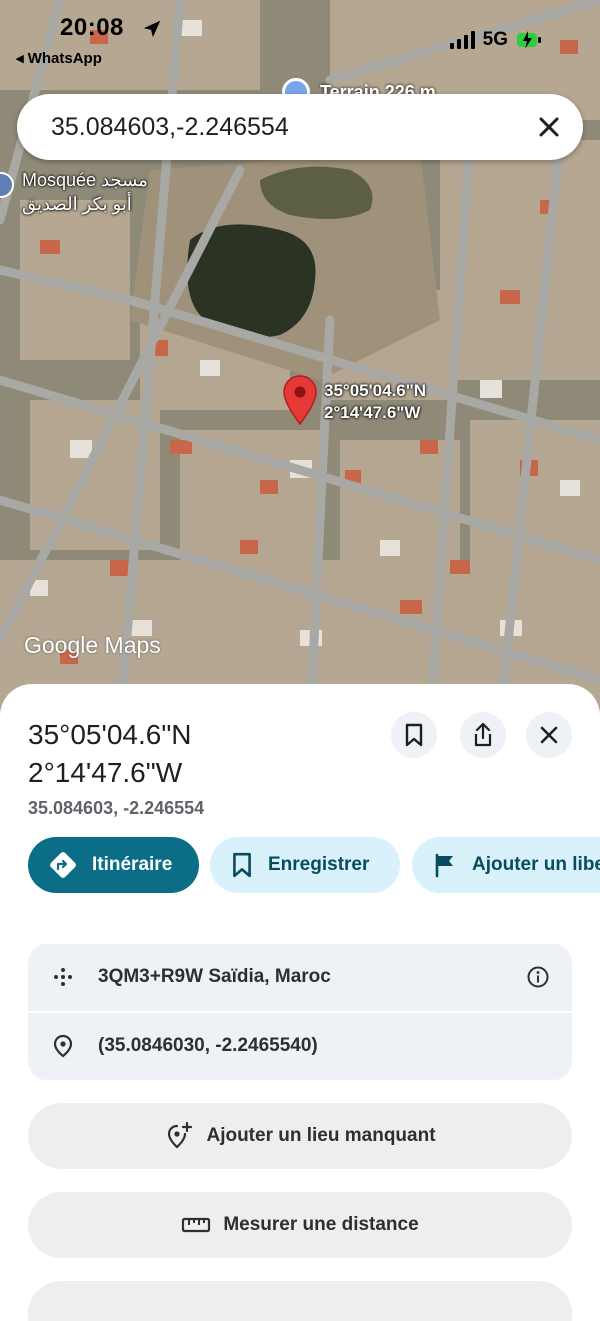 The image size is (600, 1321). I want to click on google-maps-logo: Google Maps, so click(92, 645).